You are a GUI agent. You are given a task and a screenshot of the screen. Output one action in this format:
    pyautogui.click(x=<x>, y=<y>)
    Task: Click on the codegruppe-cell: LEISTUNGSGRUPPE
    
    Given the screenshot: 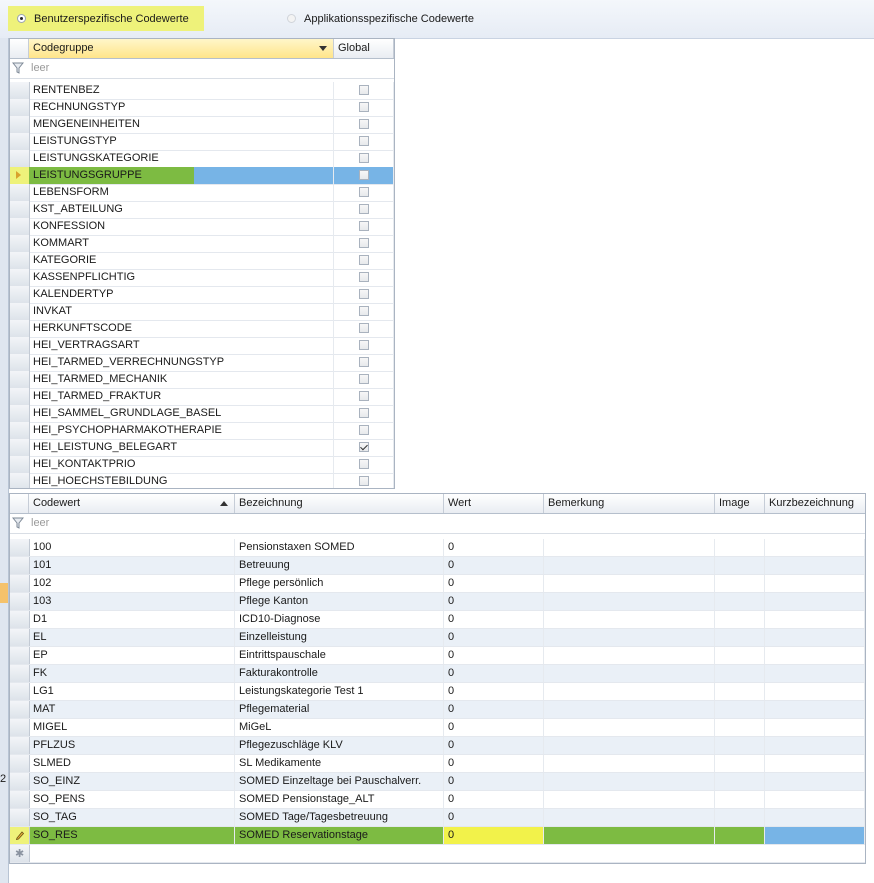 What is the action you would take?
    pyautogui.click(x=181, y=175)
    